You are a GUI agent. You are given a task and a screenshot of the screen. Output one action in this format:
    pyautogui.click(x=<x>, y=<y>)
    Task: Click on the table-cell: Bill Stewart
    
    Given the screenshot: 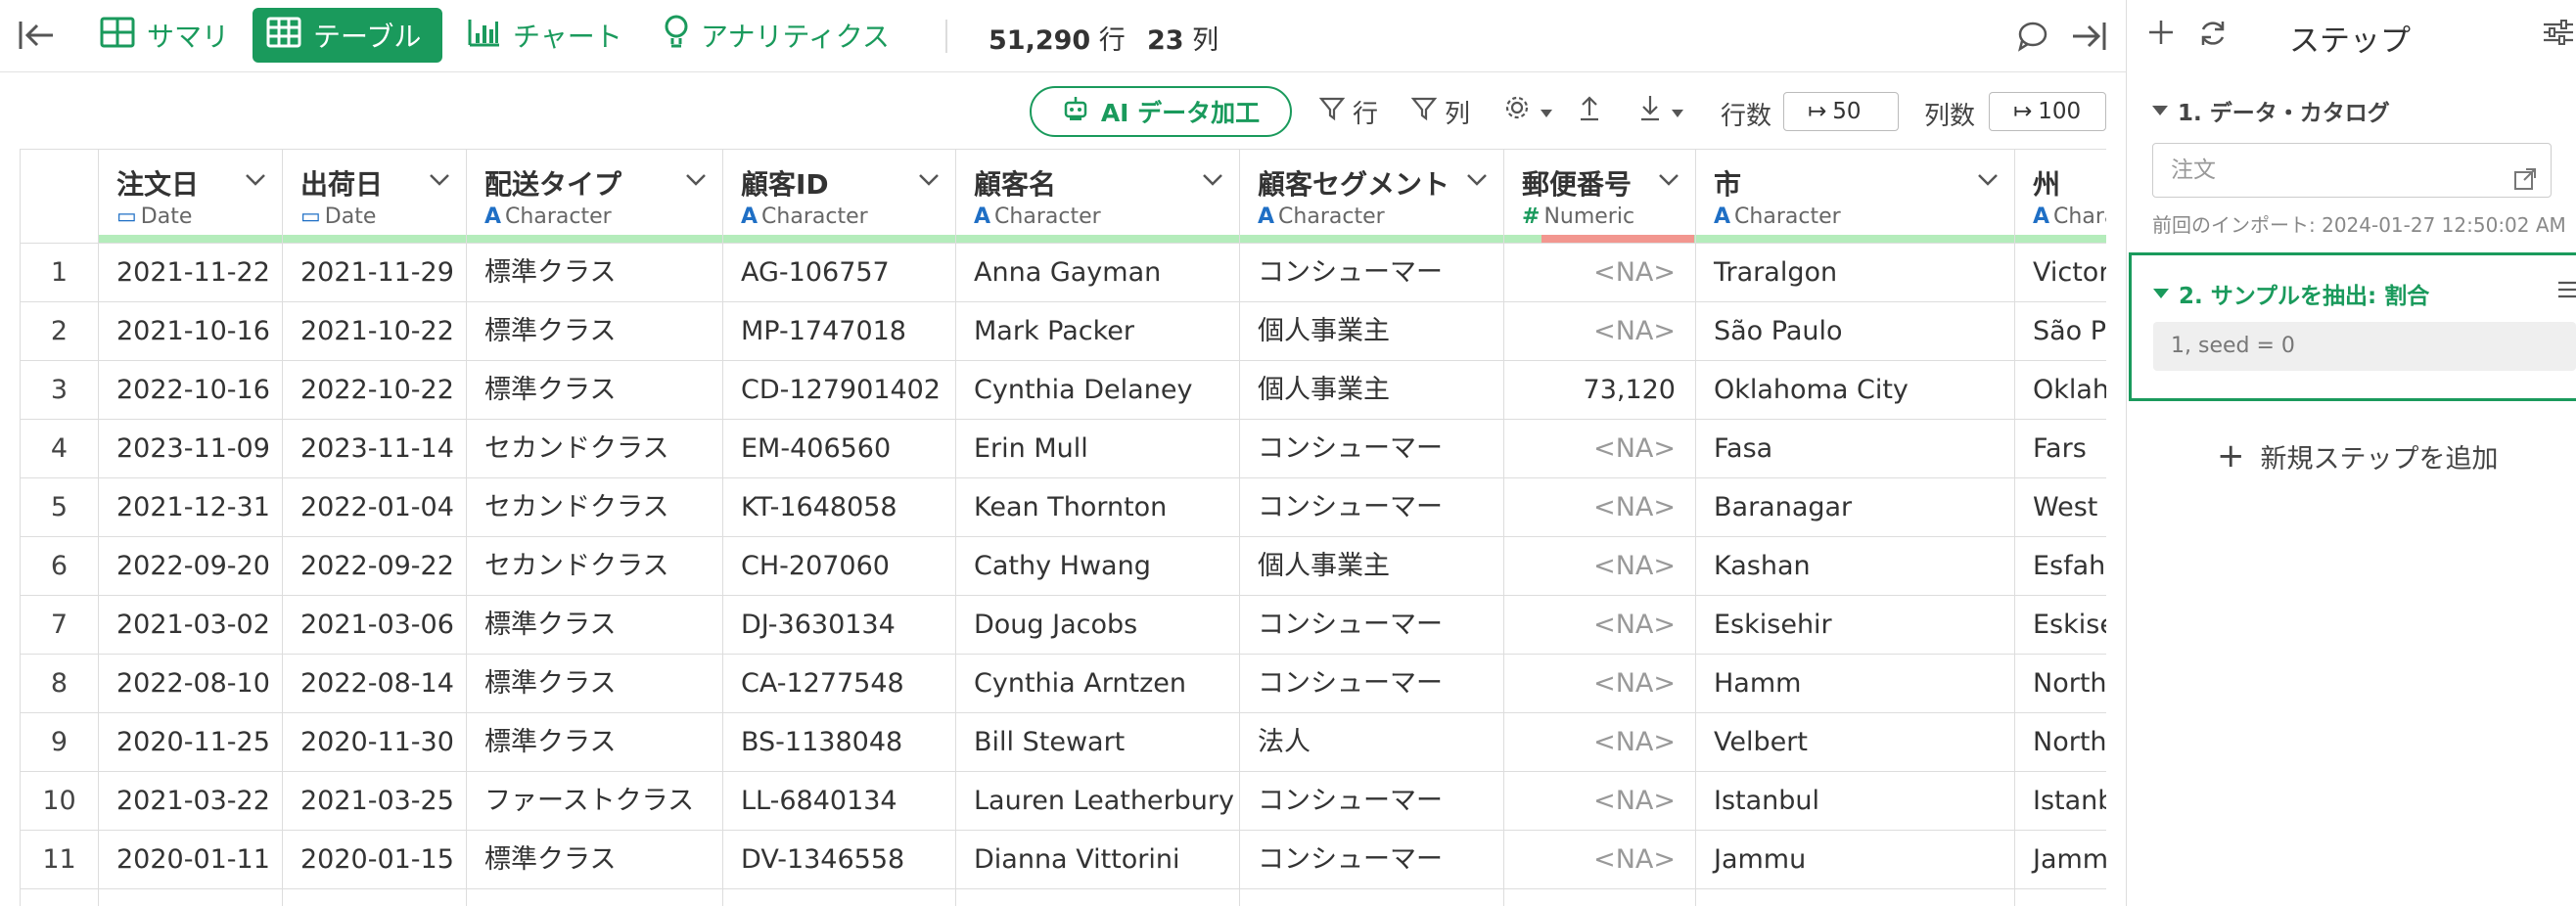 What is the action you would take?
    pyautogui.click(x=1098, y=742)
    